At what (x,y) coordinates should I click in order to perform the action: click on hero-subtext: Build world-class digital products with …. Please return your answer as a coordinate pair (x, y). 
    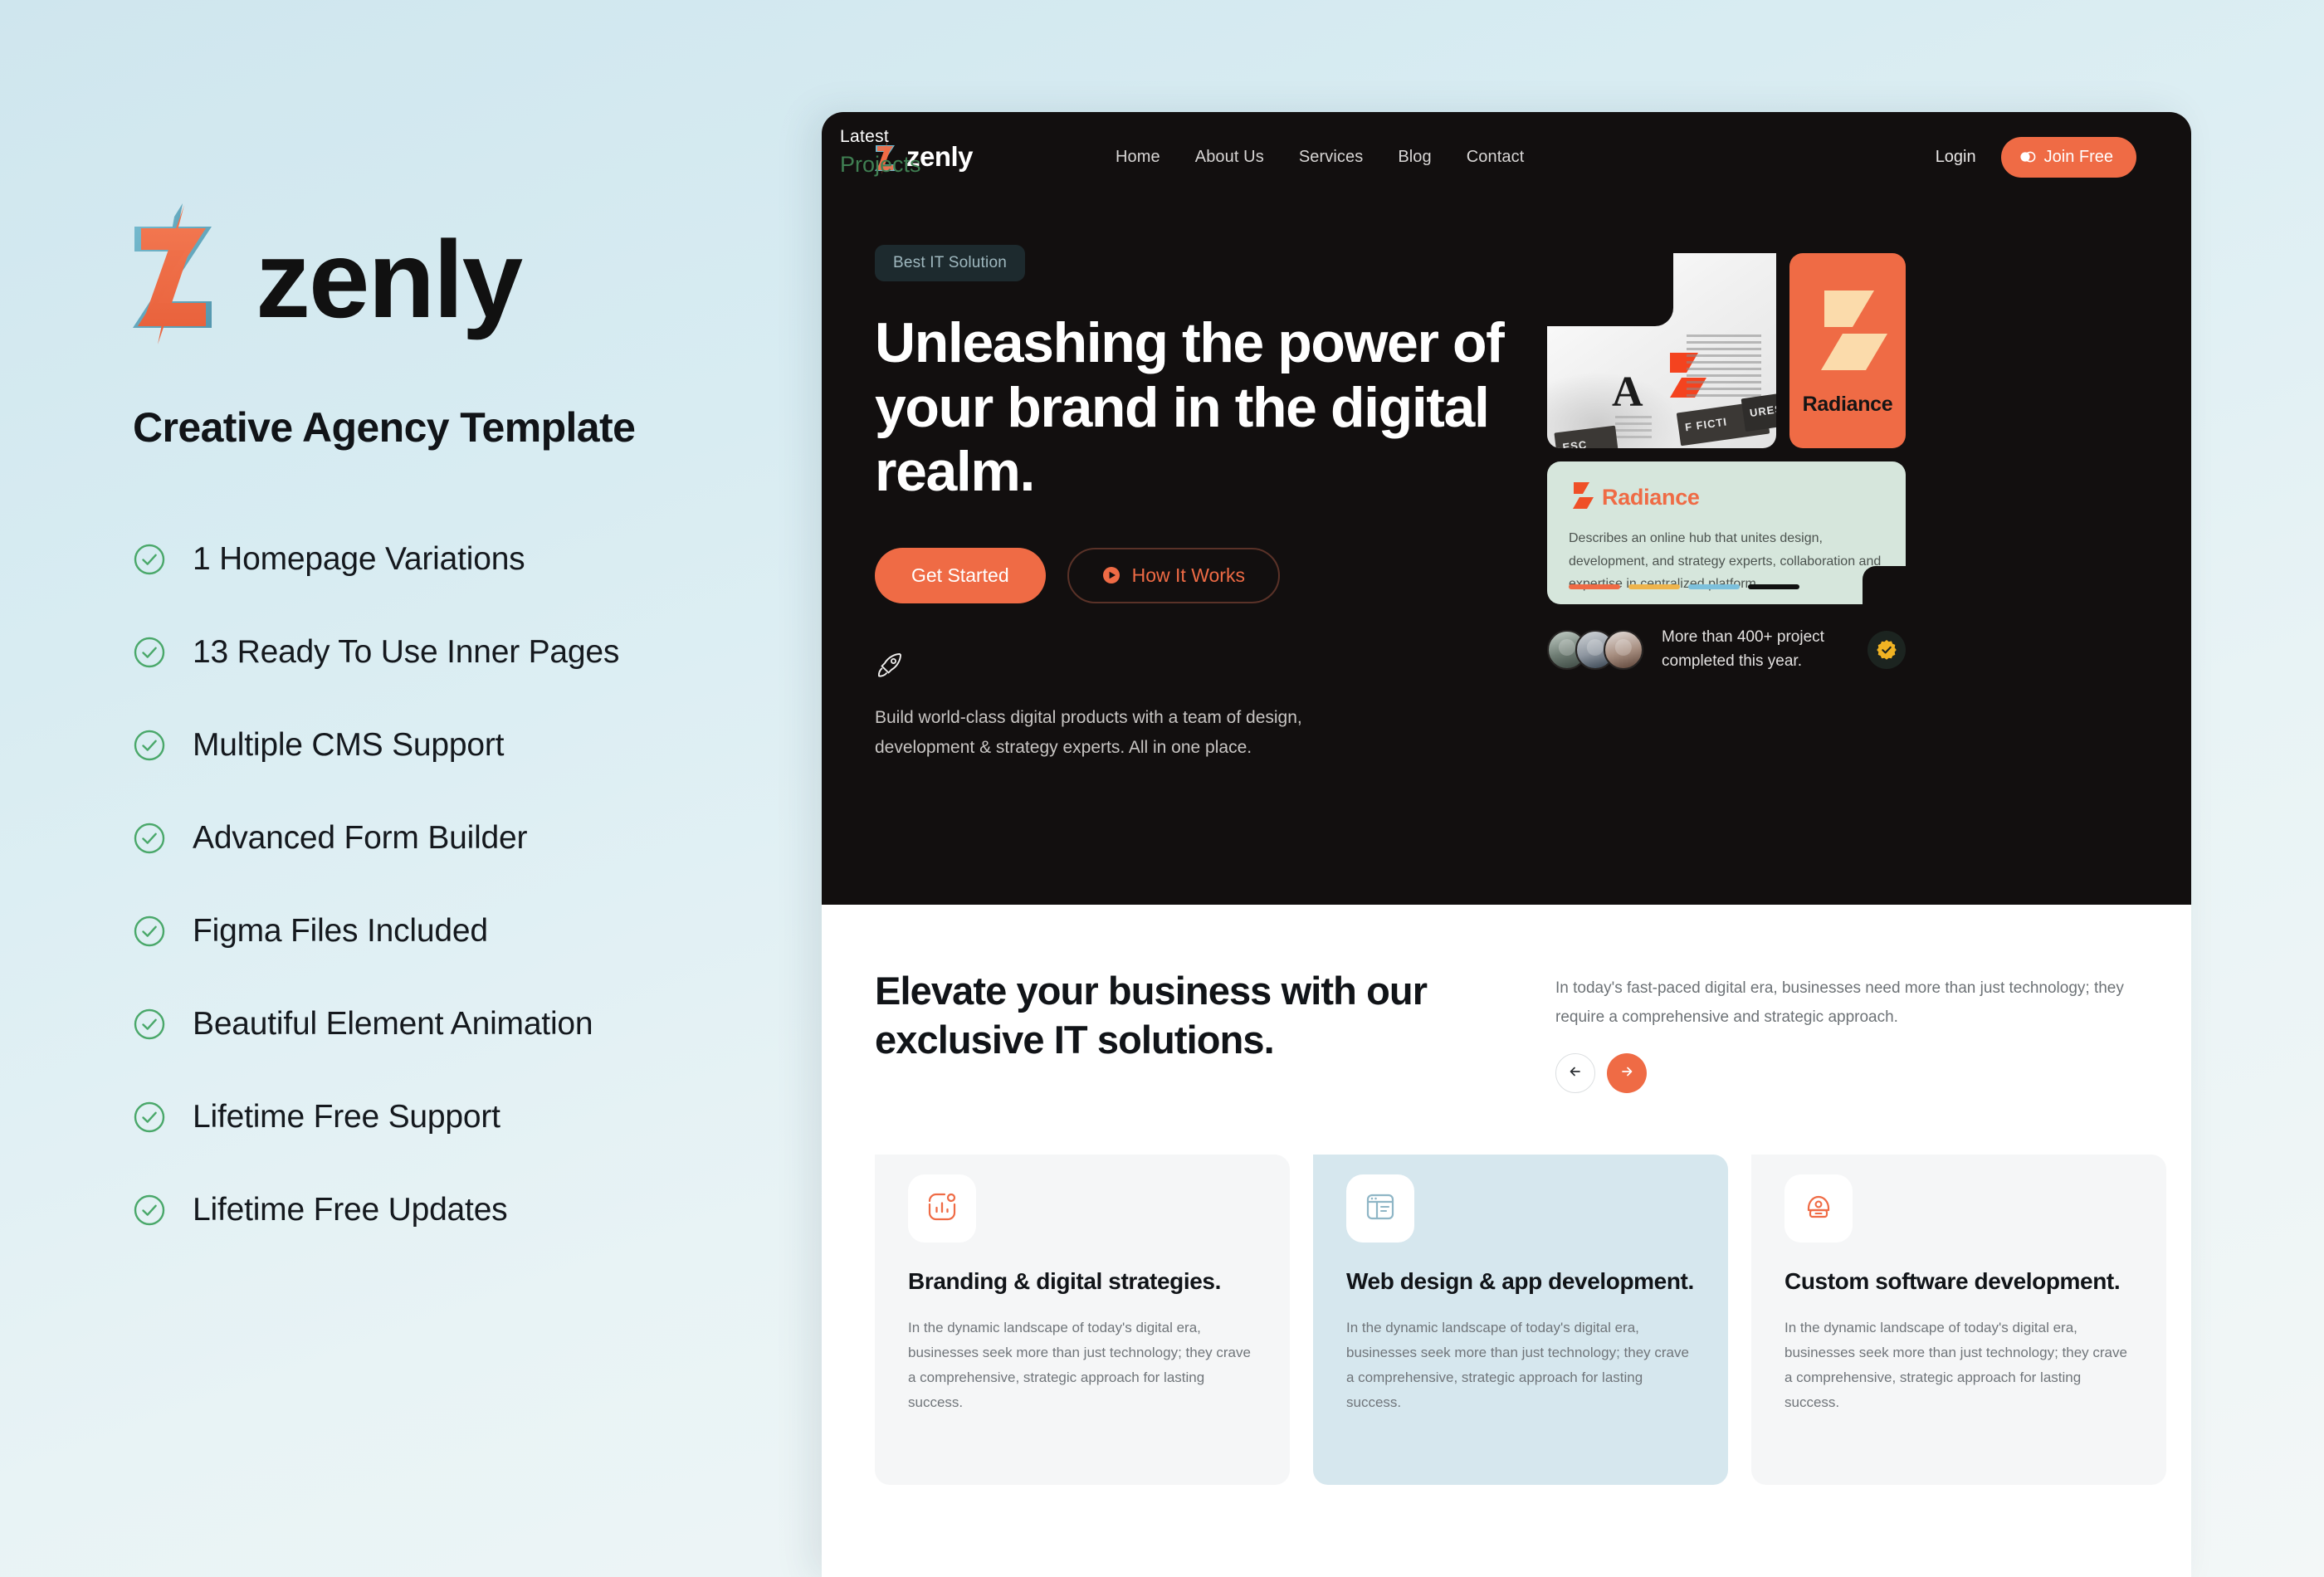
    Looking at the image, I should click on (1089, 732).